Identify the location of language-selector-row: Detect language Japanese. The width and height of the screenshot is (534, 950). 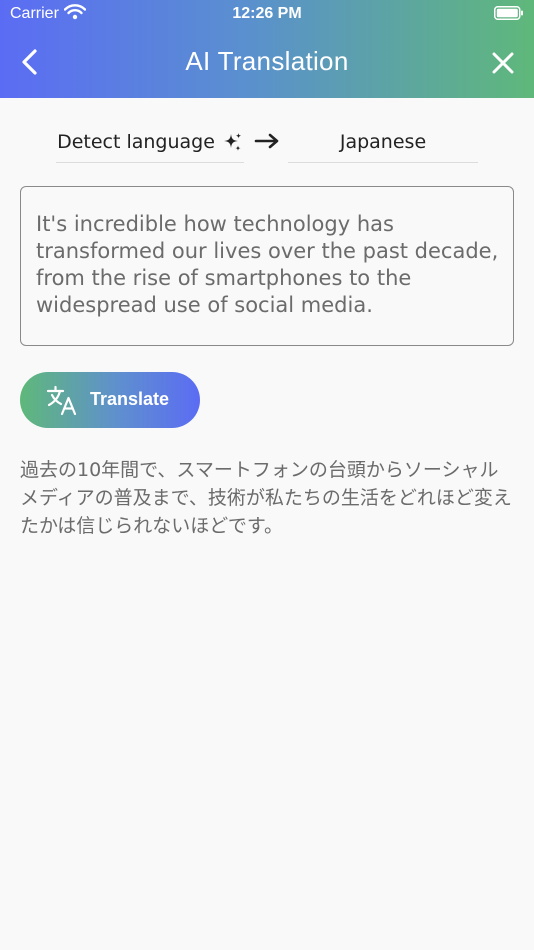
(267, 143).